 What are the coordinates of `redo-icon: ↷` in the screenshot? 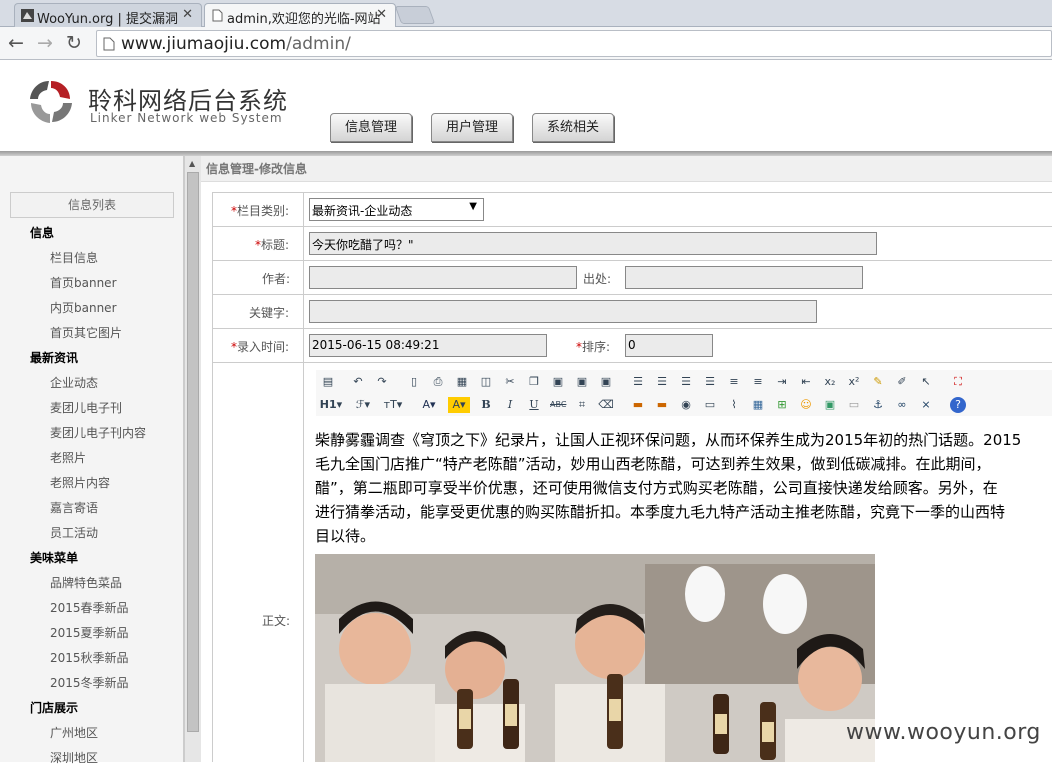 It's located at (382, 382).